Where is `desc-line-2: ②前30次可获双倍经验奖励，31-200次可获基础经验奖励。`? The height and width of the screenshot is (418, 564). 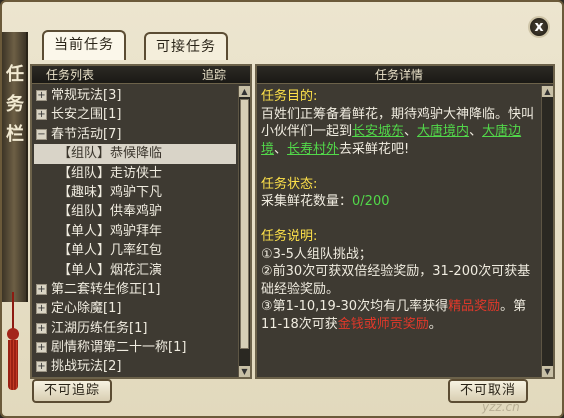
desc-line-2: ②前30次可获双倍经验奖励，31-200次可获基础经验奖励。 is located at coordinates (396, 280).